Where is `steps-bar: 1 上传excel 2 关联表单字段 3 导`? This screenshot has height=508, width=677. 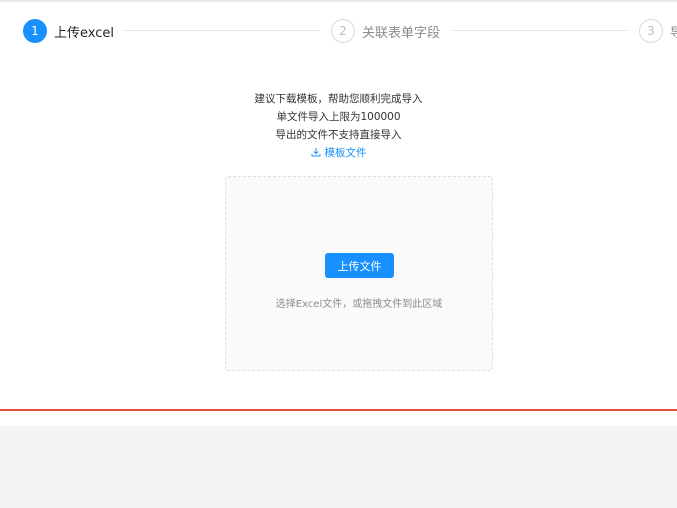
steps-bar: 1 上传excel 2 关联表单字段 3 导 is located at coordinates (338, 31).